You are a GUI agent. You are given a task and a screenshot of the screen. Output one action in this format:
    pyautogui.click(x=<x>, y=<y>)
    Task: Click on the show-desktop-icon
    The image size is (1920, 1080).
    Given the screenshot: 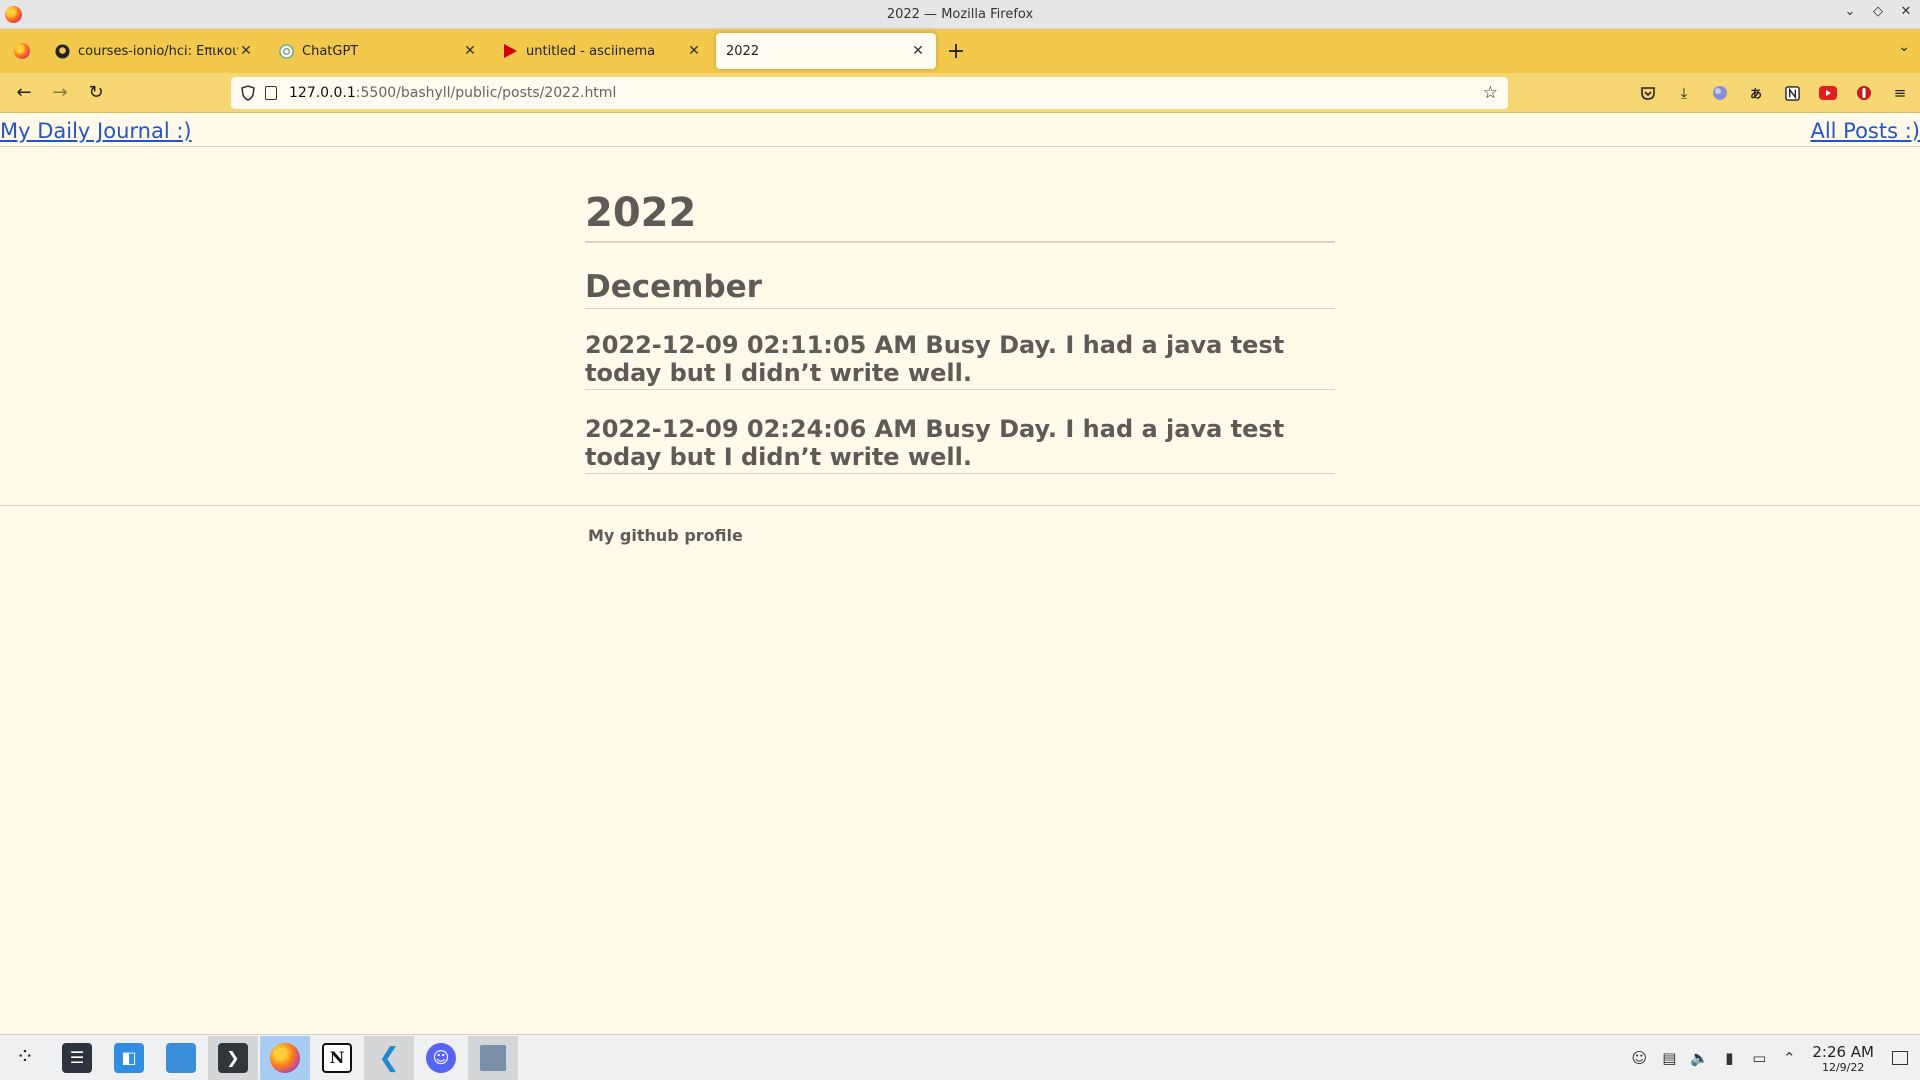 What is the action you would take?
    pyautogui.click(x=1900, y=1058)
    